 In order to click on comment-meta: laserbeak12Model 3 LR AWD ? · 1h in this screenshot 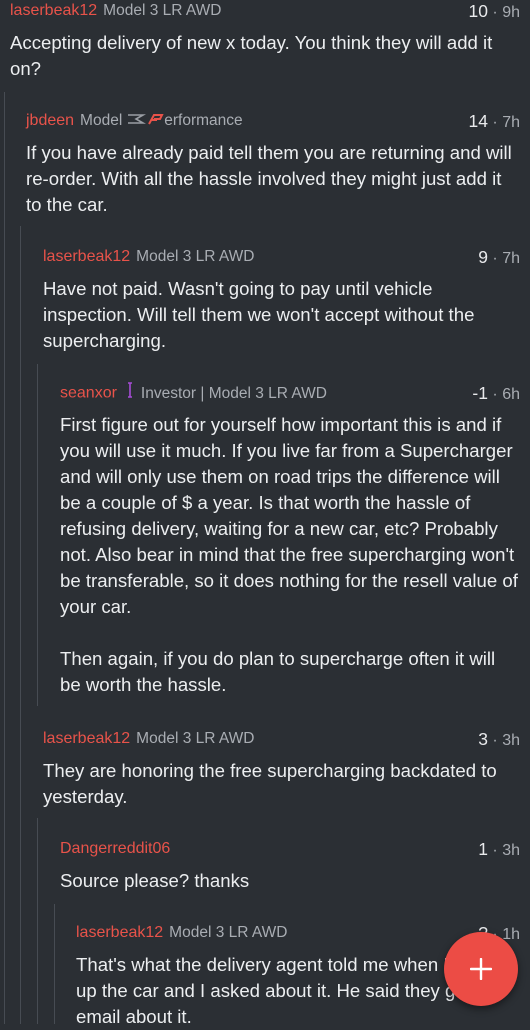, I will do `click(298, 933)`.